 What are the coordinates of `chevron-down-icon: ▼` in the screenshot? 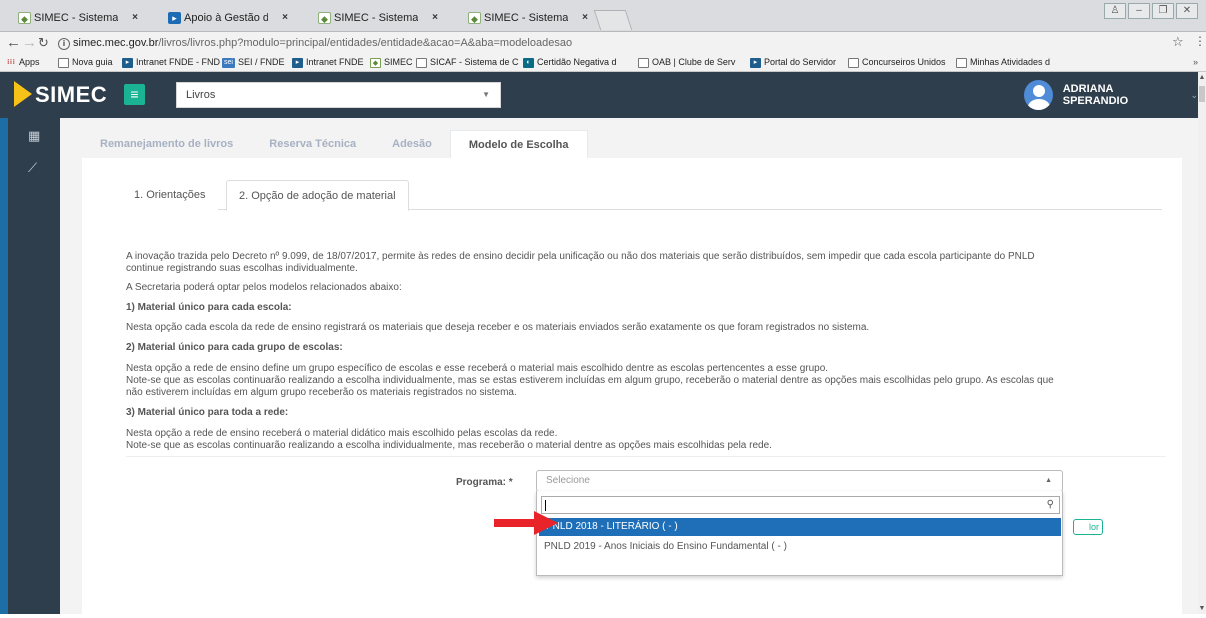 It's located at (486, 94).